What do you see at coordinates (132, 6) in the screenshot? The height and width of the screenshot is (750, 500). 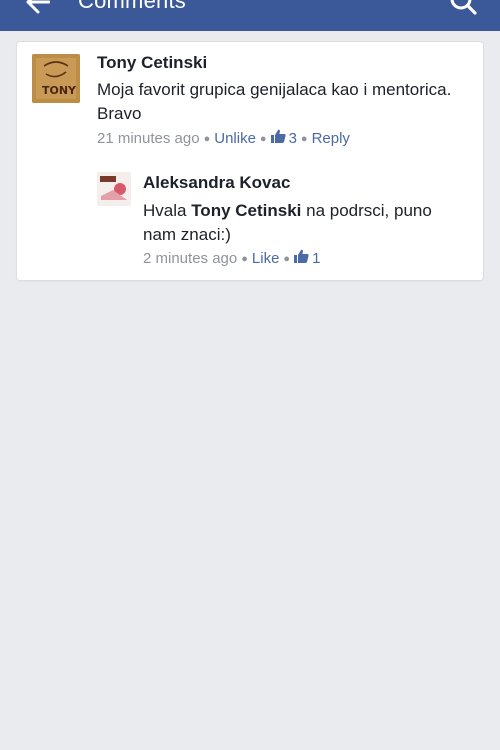 I see `page-title: Comments` at bounding box center [132, 6].